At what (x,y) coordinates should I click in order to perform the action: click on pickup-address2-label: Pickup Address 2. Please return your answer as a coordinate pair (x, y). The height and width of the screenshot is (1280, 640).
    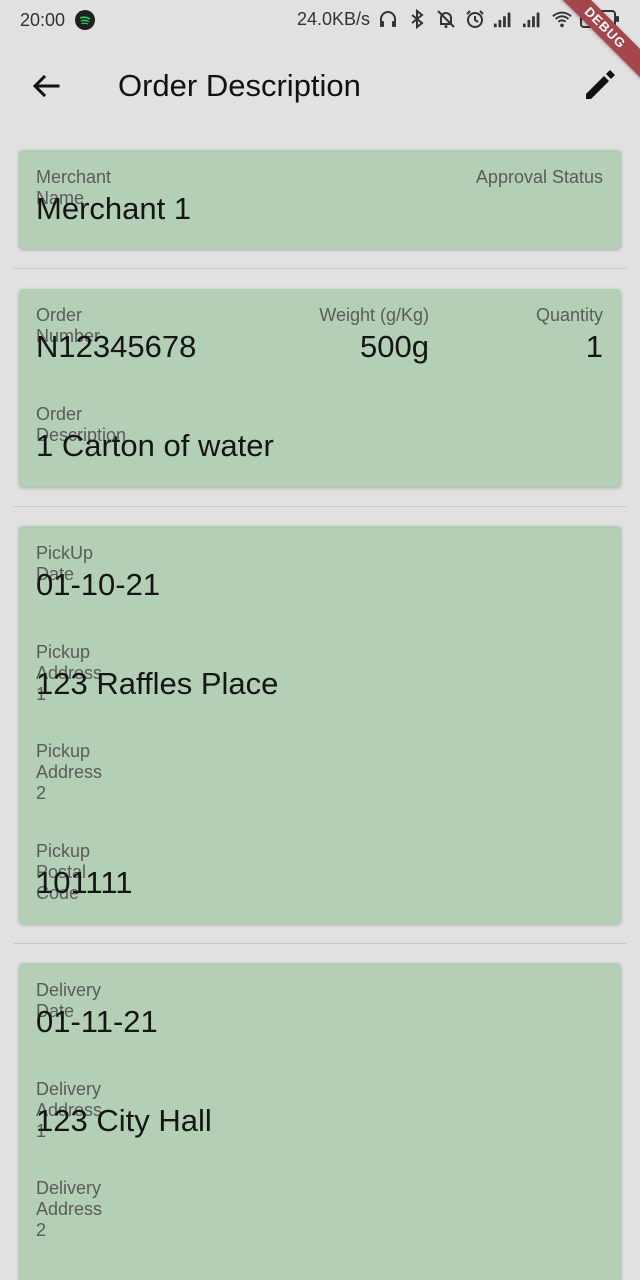
    Looking at the image, I should click on (69, 772).